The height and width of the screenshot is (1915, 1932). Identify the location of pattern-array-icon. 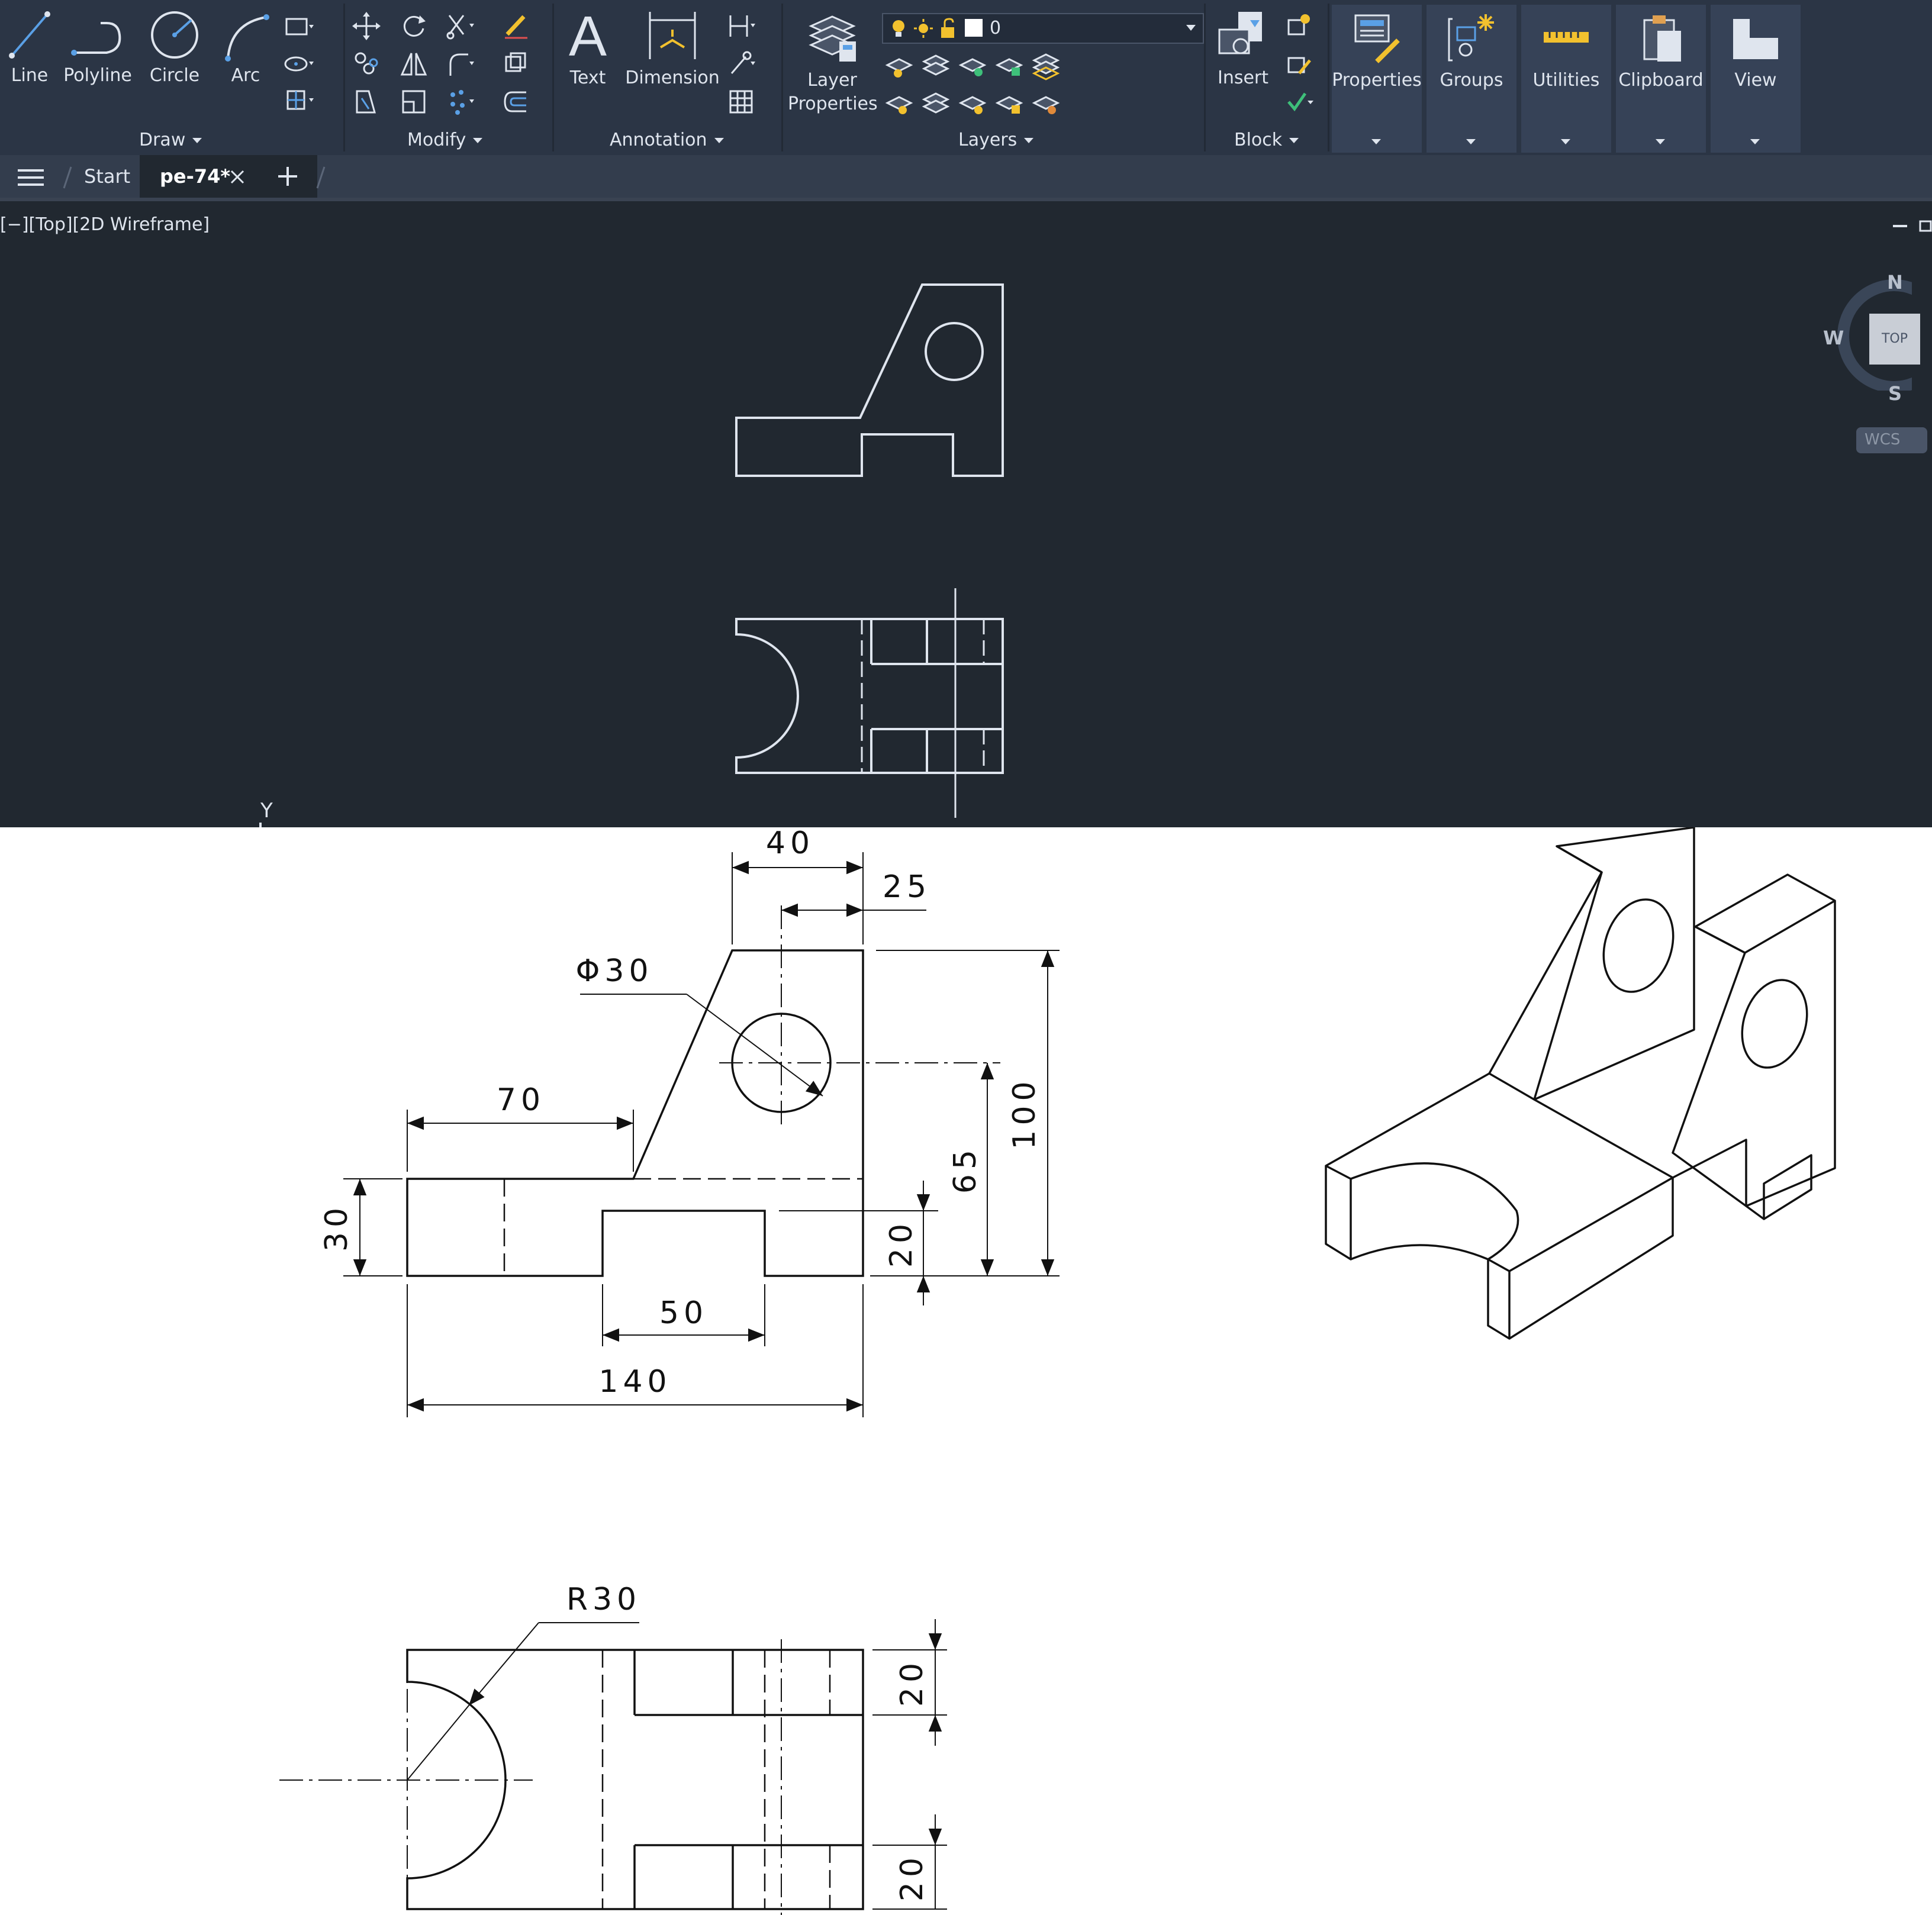
(460, 101).